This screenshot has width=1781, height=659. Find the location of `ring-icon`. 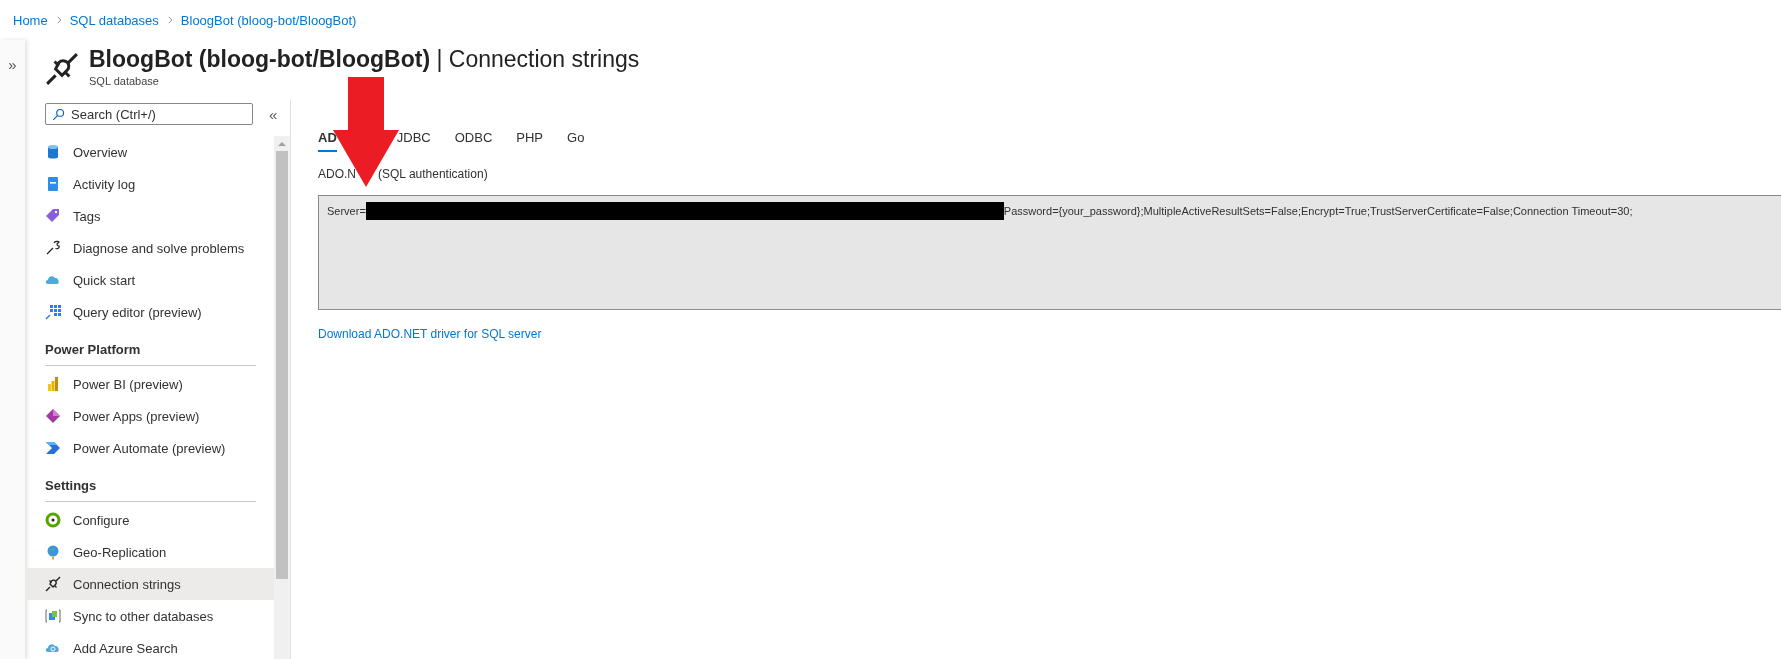

ring-icon is located at coordinates (53, 520).